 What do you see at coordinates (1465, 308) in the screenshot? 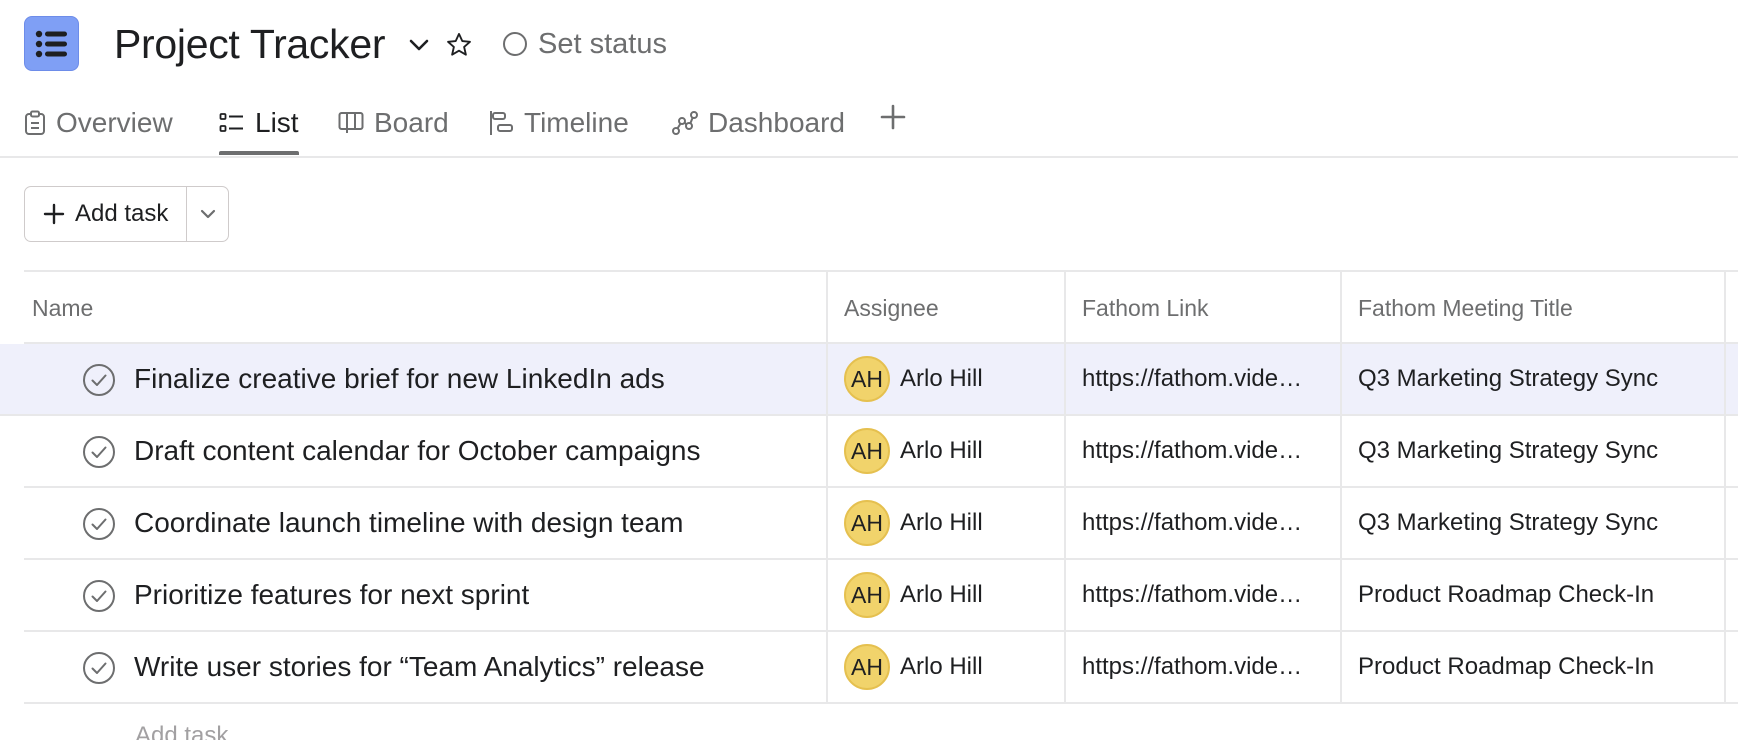
I see `column-header-fathom-meeting-title: Fathom Meeting Title` at bounding box center [1465, 308].